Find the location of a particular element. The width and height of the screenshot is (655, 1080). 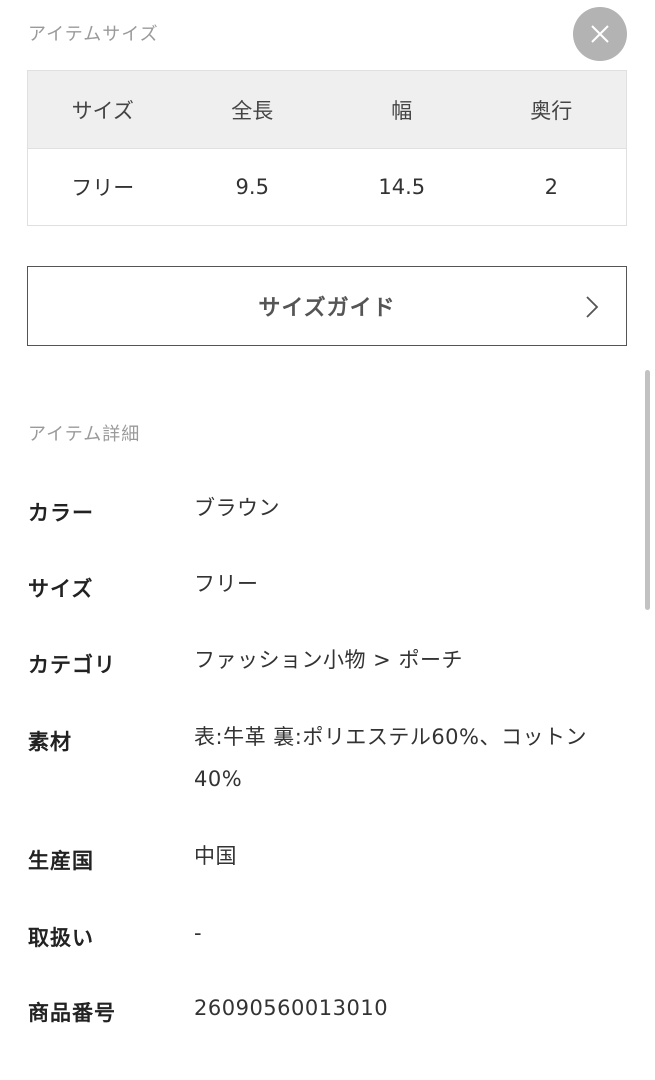

chevron-right-icon is located at coordinates (592, 307).